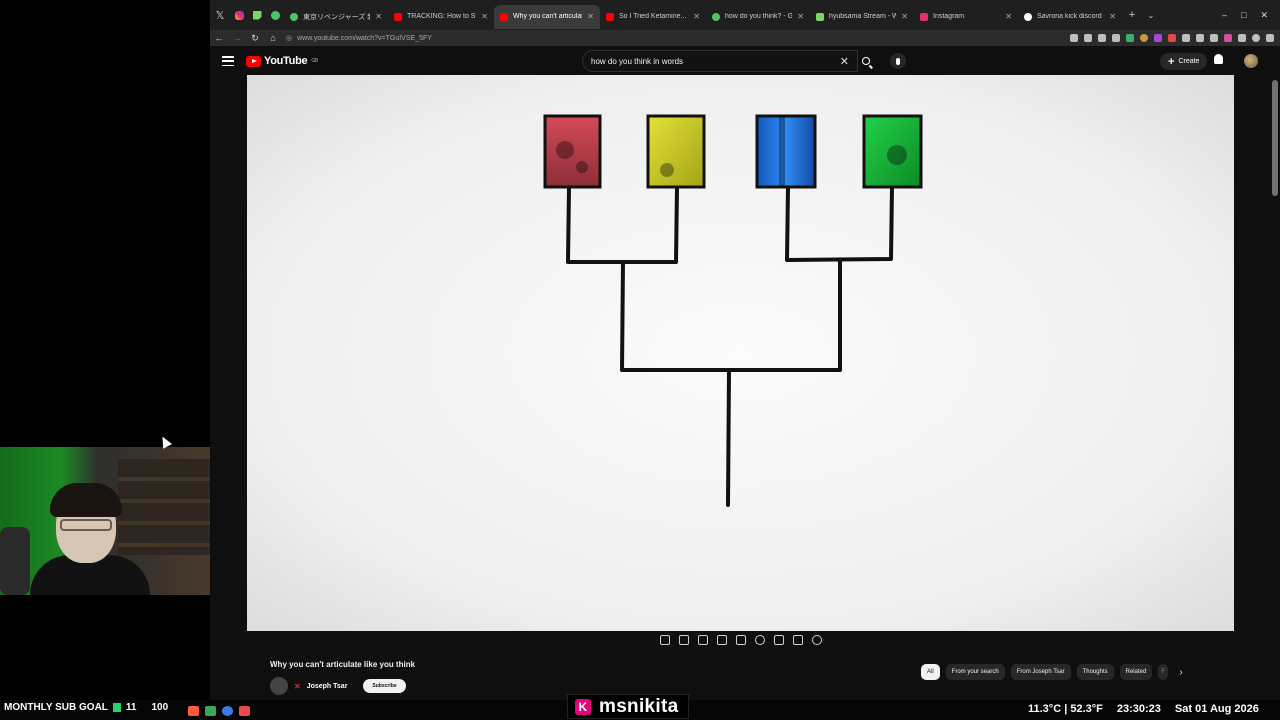 The height and width of the screenshot is (720, 1280). Describe the element at coordinates (817, 640) in the screenshot. I see `settings-gear-icon` at that location.